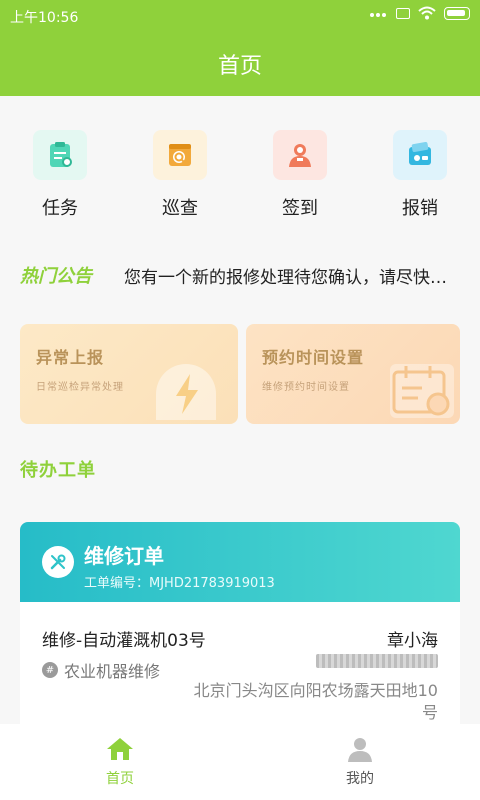 The width and height of the screenshot is (480, 800). Describe the element at coordinates (420, 208) in the screenshot. I see `quick-action-label: 报销` at that location.